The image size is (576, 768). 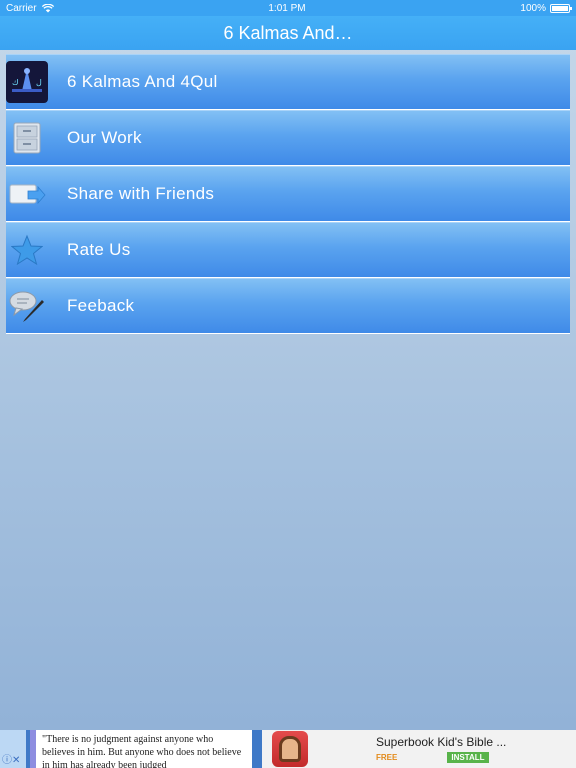 I want to click on menu-item-label: Share with Friends, so click(x=141, y=193).